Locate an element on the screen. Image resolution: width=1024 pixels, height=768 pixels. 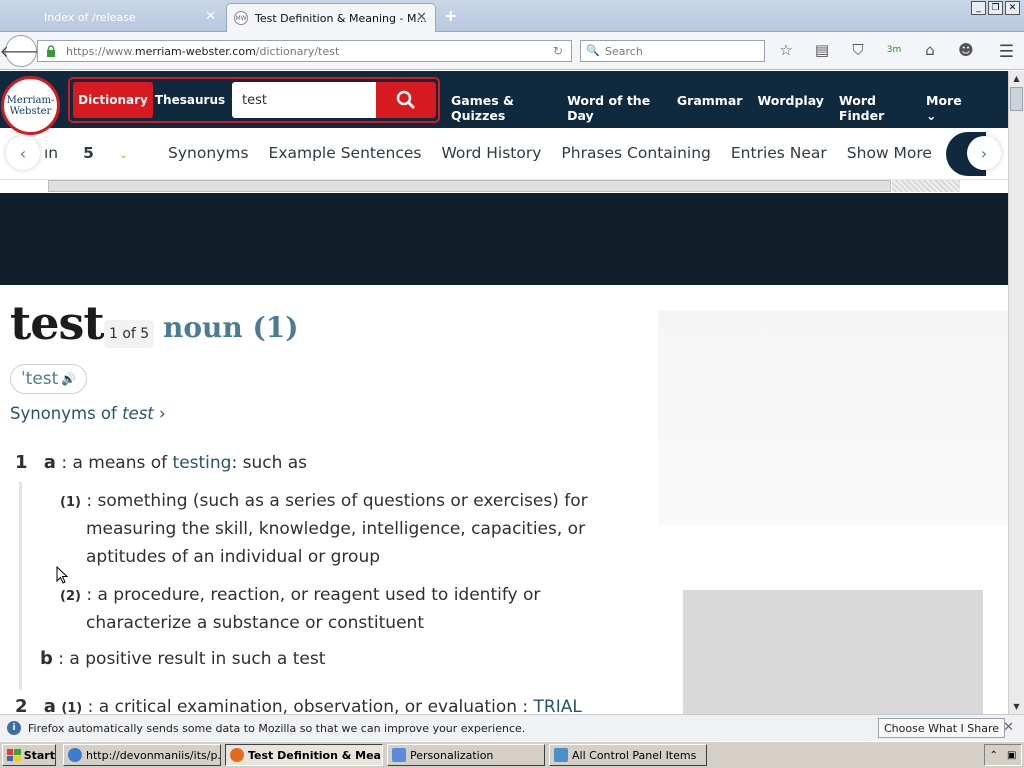
thesaurus-tab: Thesaurus is located at coordinates (190, 100).